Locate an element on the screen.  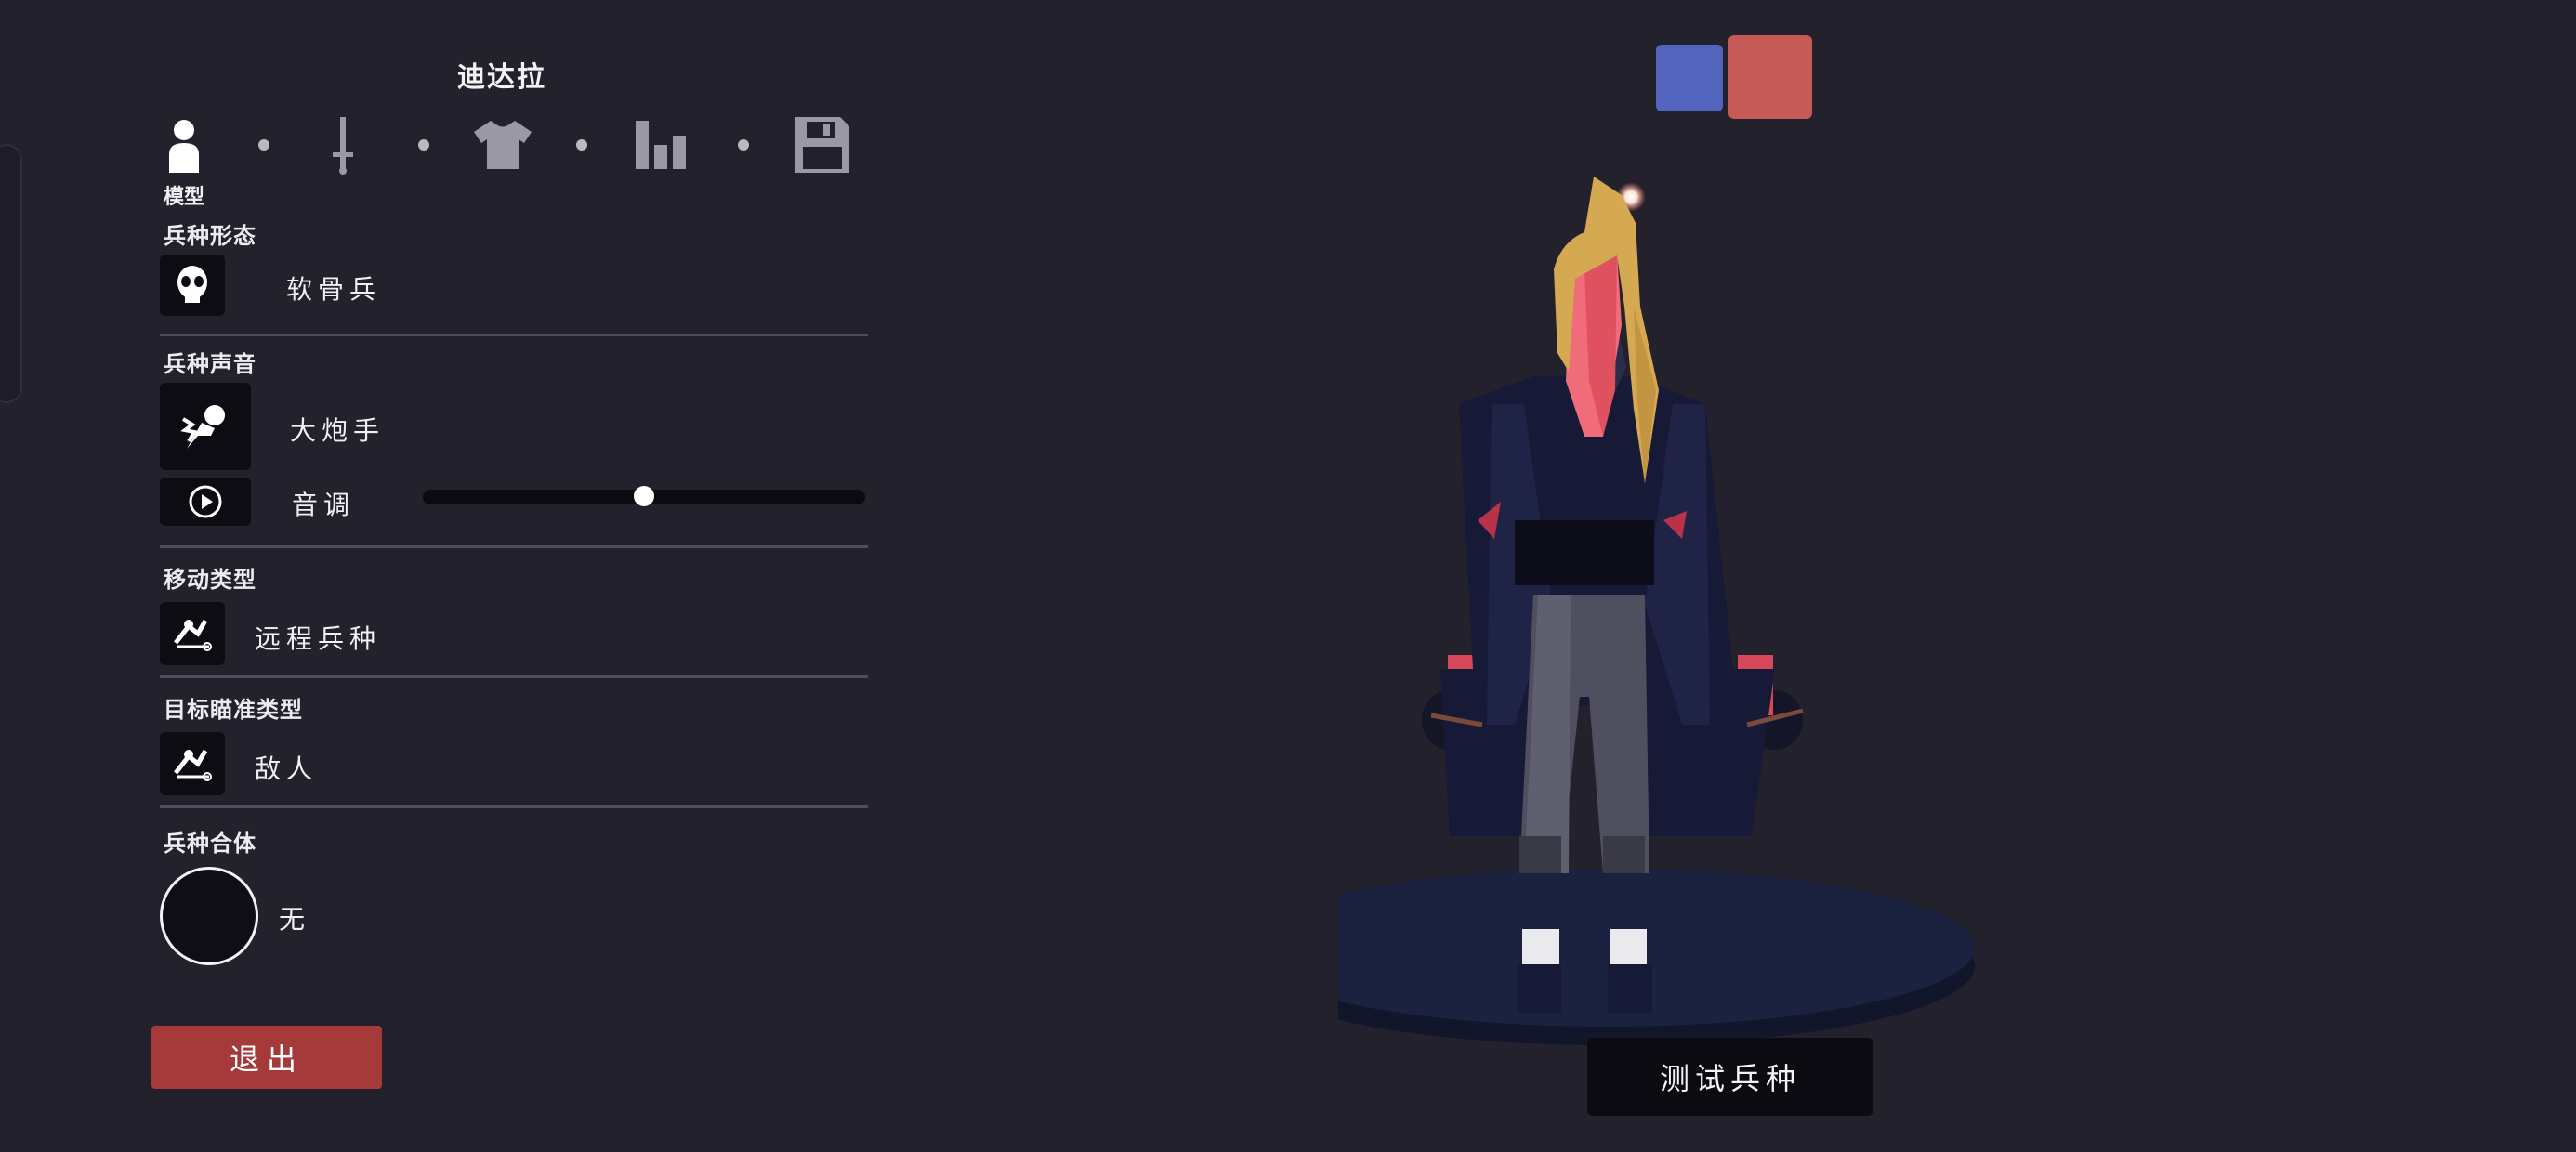
movement-type-button is located at coordinates (192, 633).